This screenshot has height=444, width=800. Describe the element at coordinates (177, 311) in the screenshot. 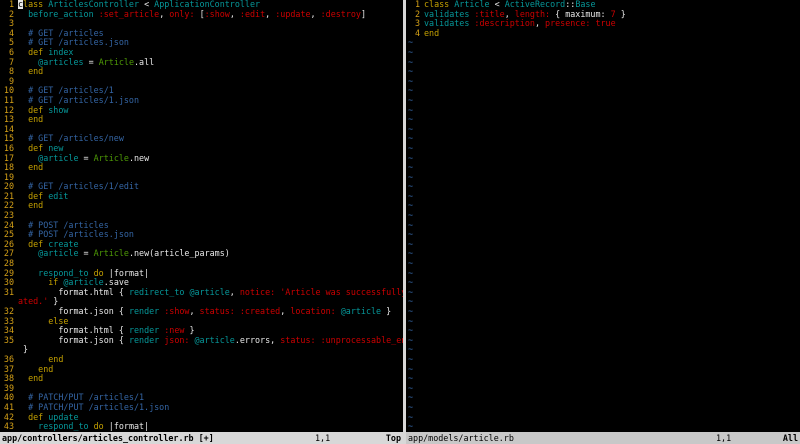

I see `code-token: :show` at that location.